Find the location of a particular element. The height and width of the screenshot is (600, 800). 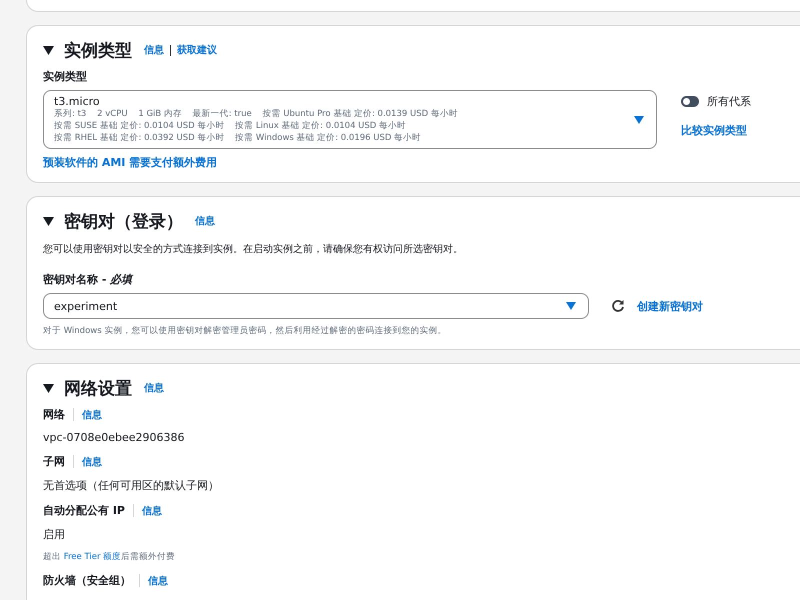

recommendation-link: 获取建议 is located at coordinates (197, 50).